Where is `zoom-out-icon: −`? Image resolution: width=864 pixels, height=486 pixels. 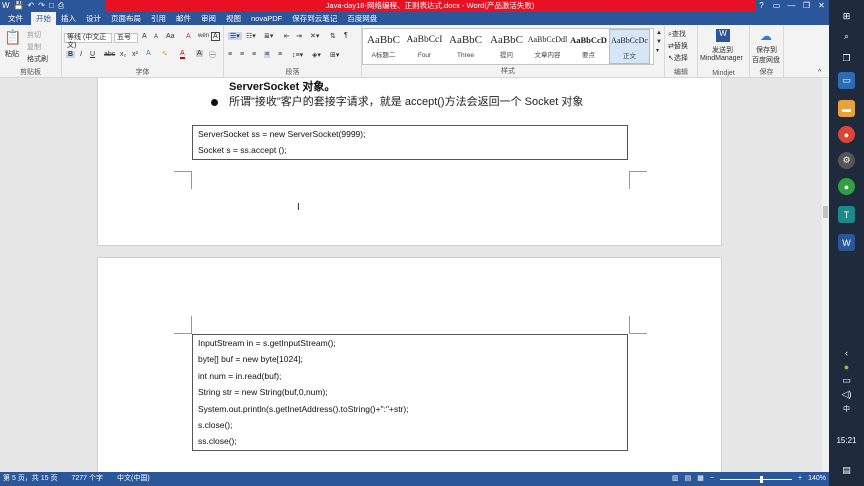
zoom-out-icon: − is located at coordinates (712, 479).